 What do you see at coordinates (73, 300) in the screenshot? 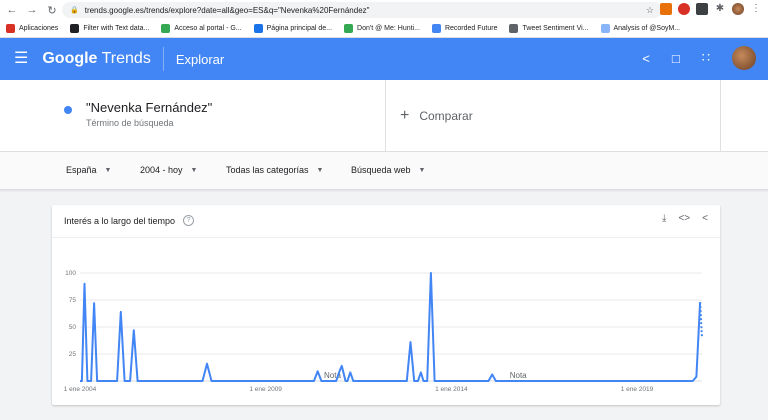
I see `y-tick-label: 75` at bounding box center [73, 300].